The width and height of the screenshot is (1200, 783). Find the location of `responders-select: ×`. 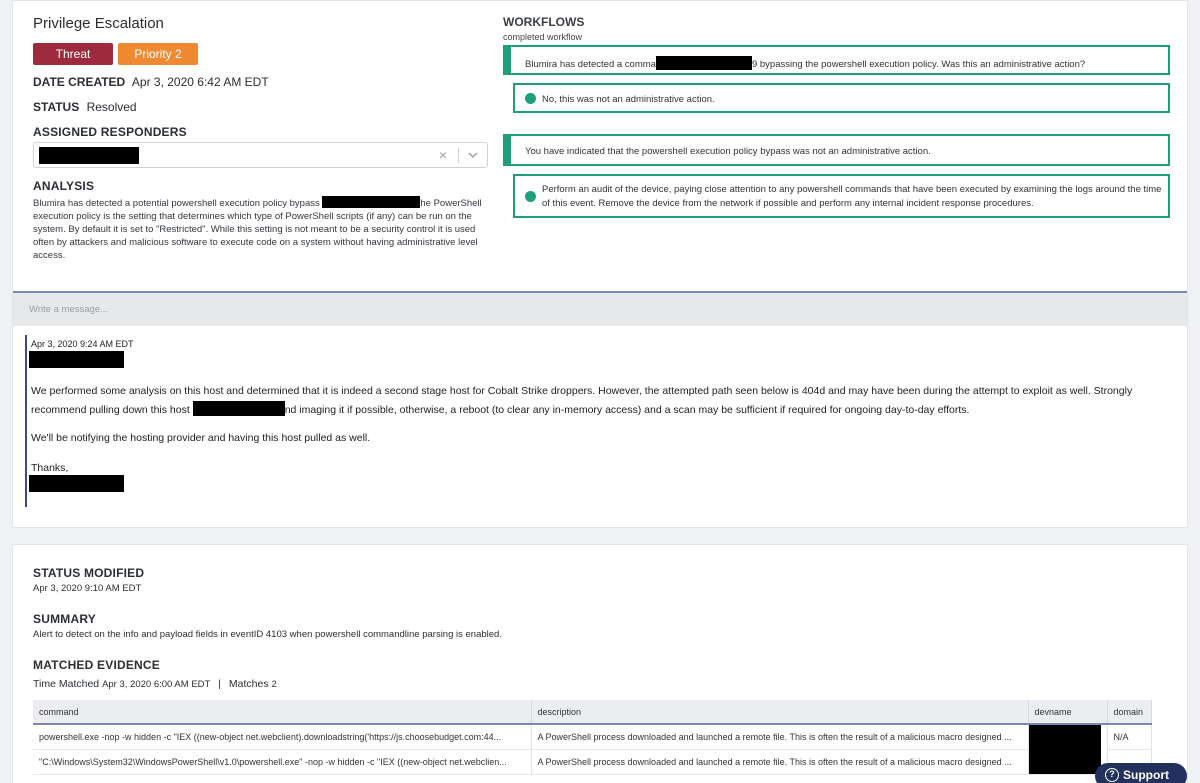

responders-select: × is located at coordinates (260, 155).